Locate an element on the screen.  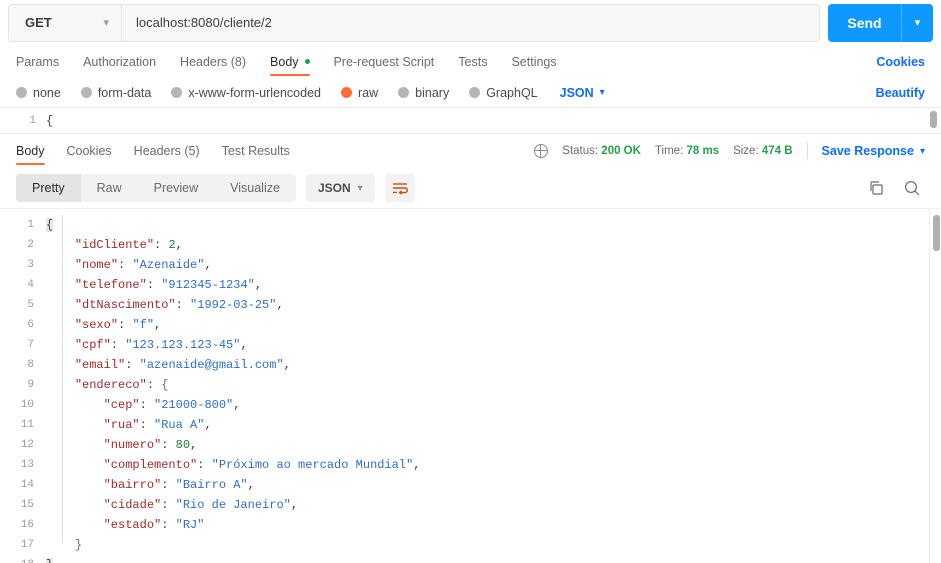
request-tab-tests: Tests is located at coordinates (472, 61).